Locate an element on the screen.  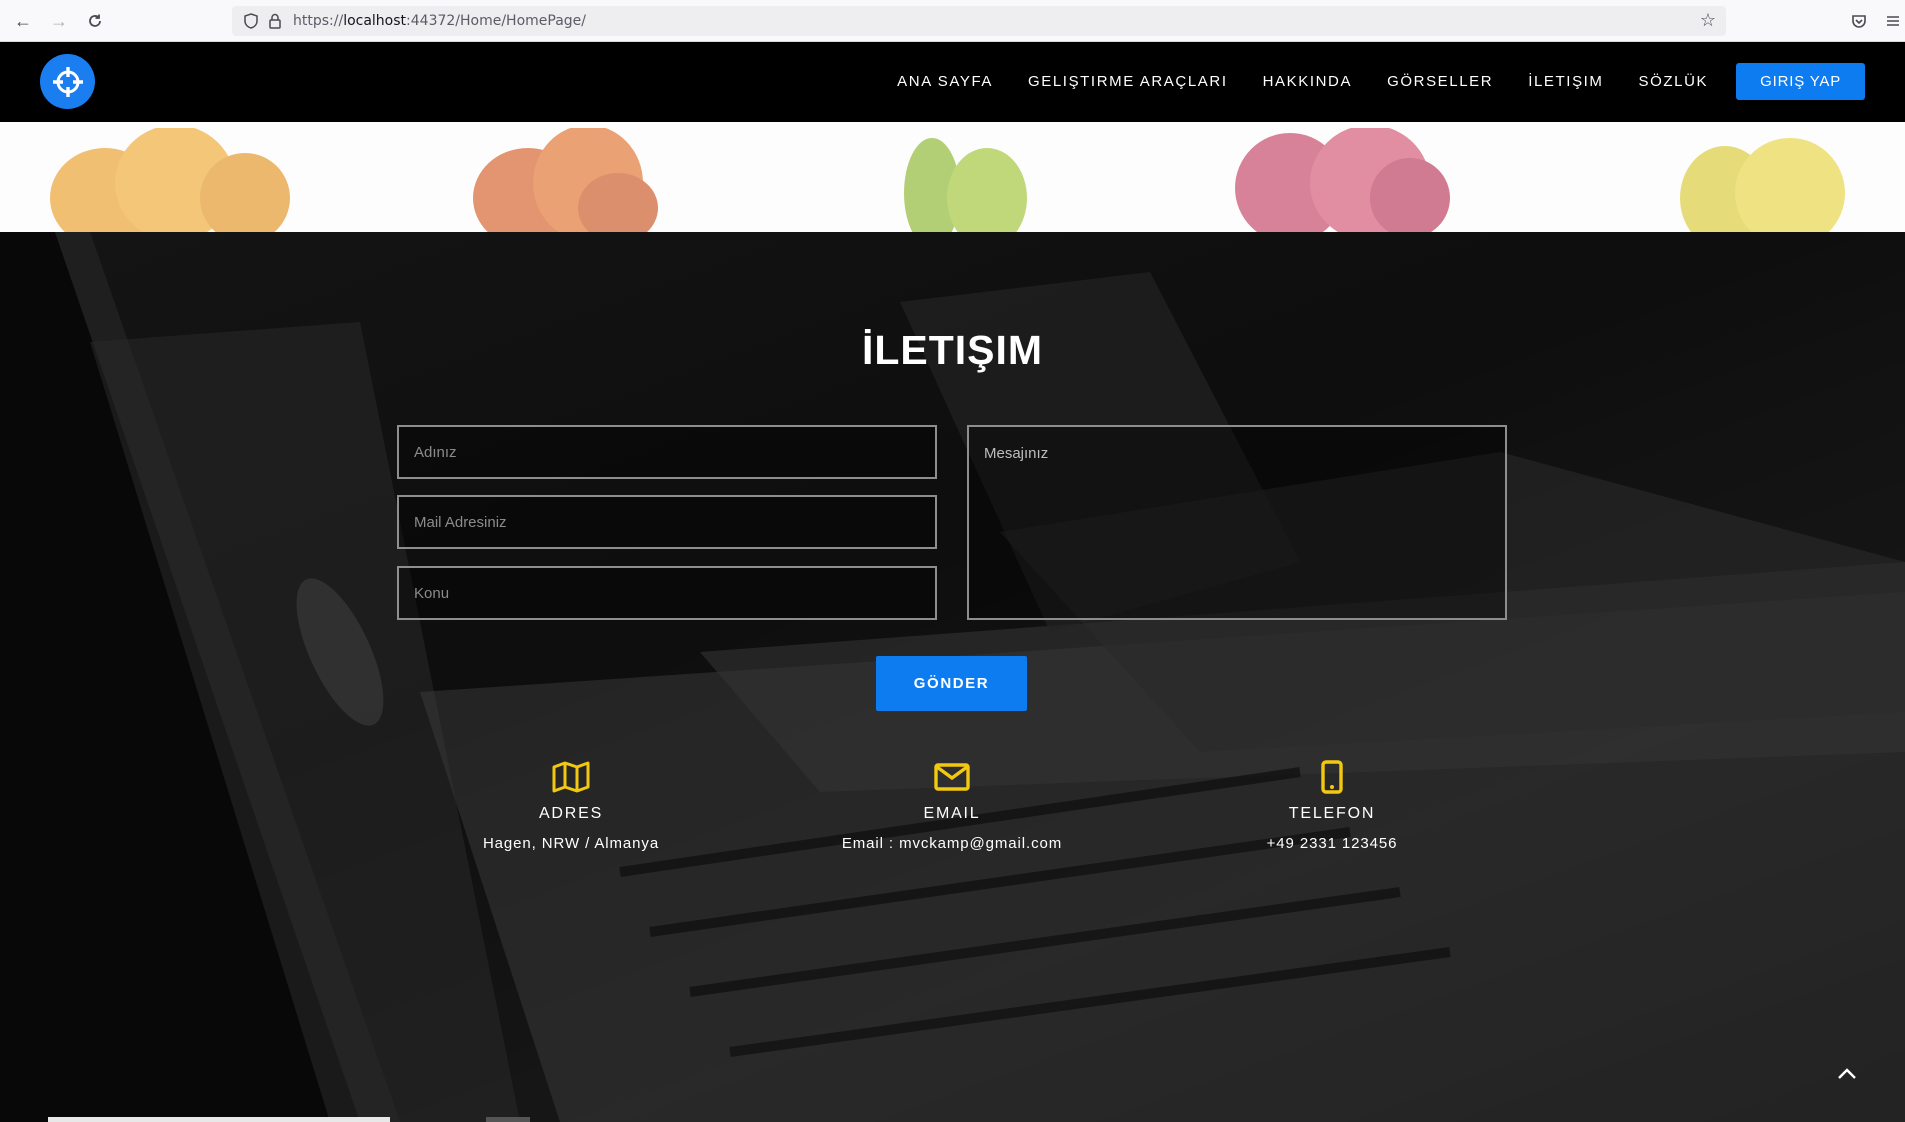
nav-gorseller: GÖRSELLER is located at coordinates (1440, 81).